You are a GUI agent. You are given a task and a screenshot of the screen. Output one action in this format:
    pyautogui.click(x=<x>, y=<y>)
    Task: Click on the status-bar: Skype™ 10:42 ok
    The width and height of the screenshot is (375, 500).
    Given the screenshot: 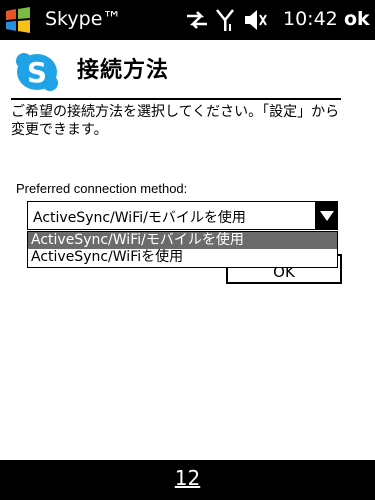 What is the action you would take?
    pyautogui.click(x=187, y=20)
    